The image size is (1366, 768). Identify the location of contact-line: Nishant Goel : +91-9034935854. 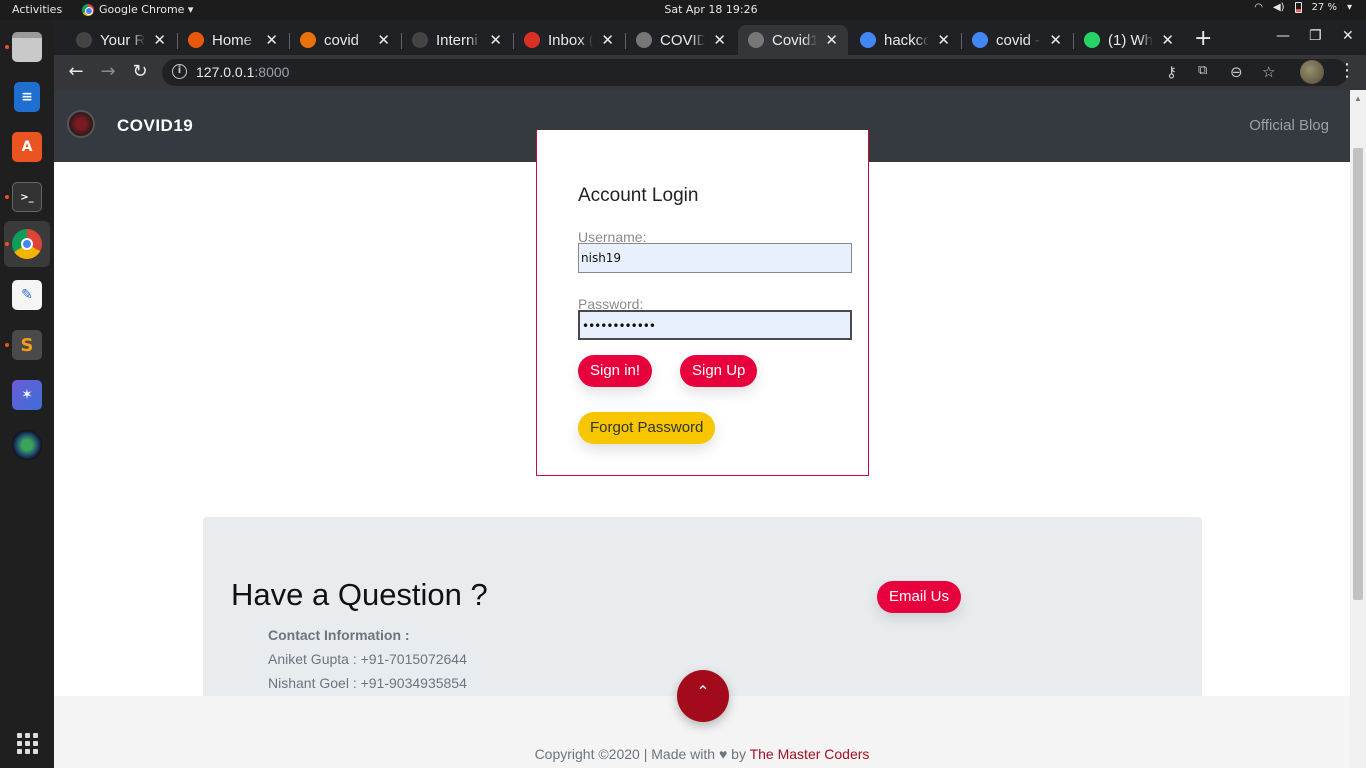
(367, 683).